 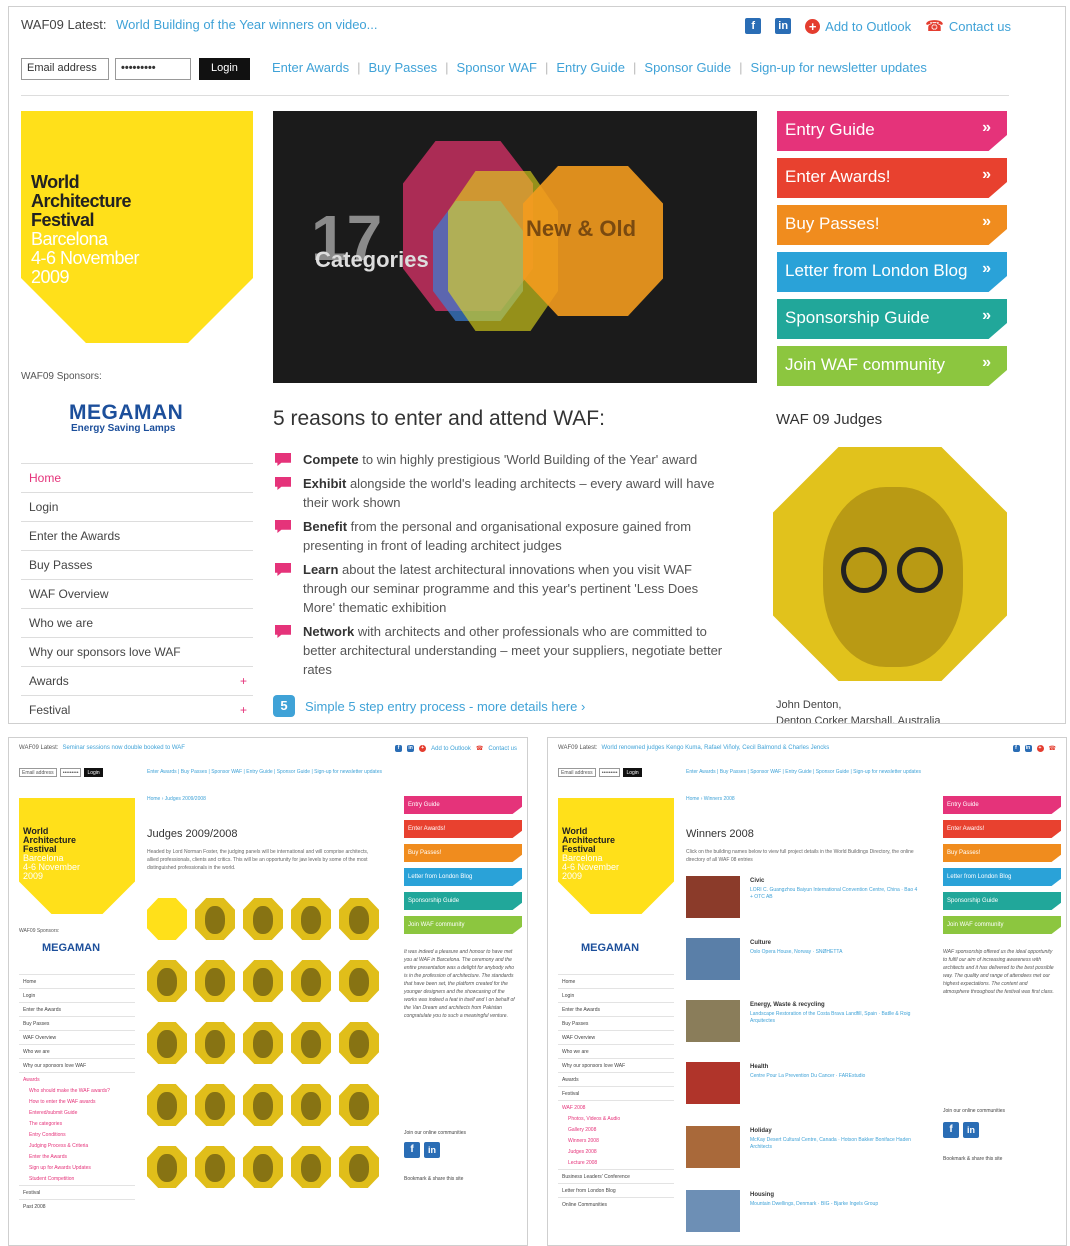 I want to click on left-nav-home: Home, so click(x=137, y=477).